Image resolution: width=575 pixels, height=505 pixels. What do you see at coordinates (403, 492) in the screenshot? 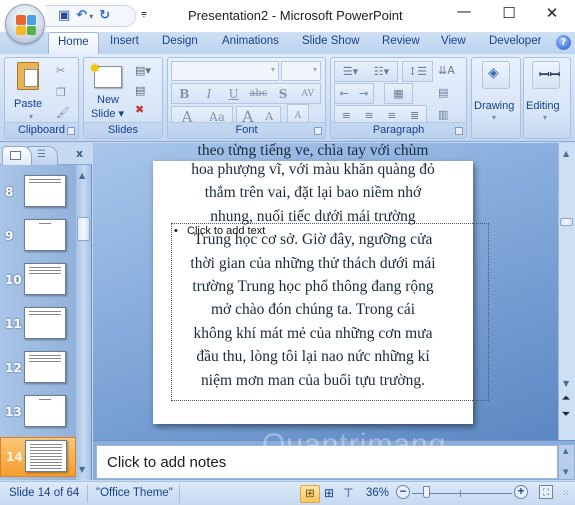
I see `zoom-out-button: −` at bounding box center [403, 492].